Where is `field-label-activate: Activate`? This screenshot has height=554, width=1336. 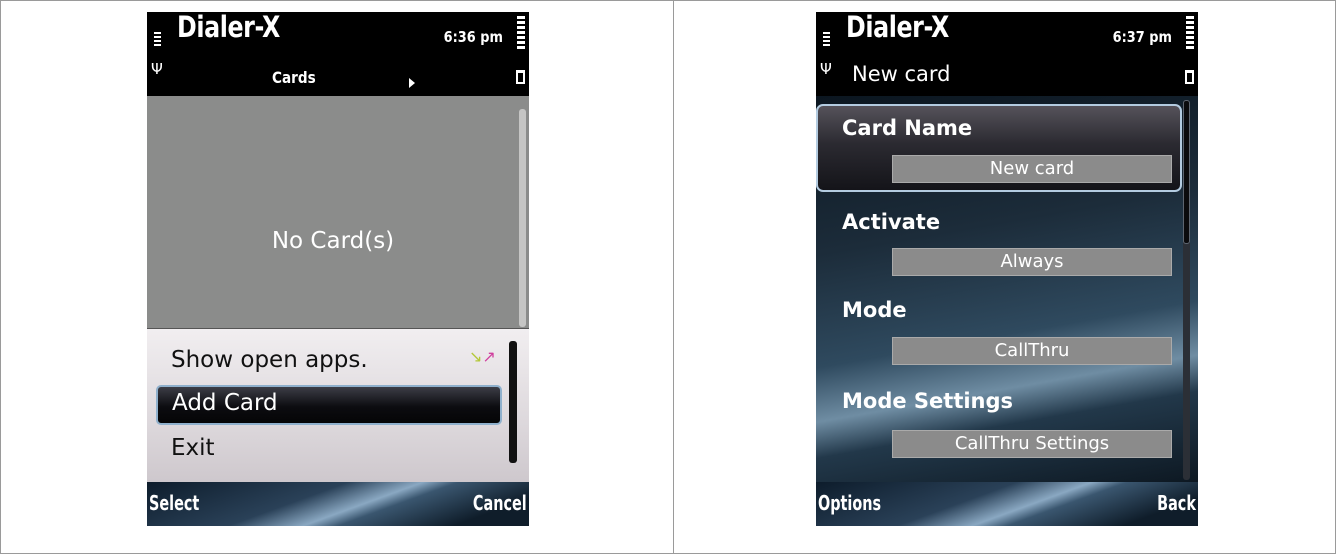 field-label-activate: Activate is located at coordinates (891, 222).